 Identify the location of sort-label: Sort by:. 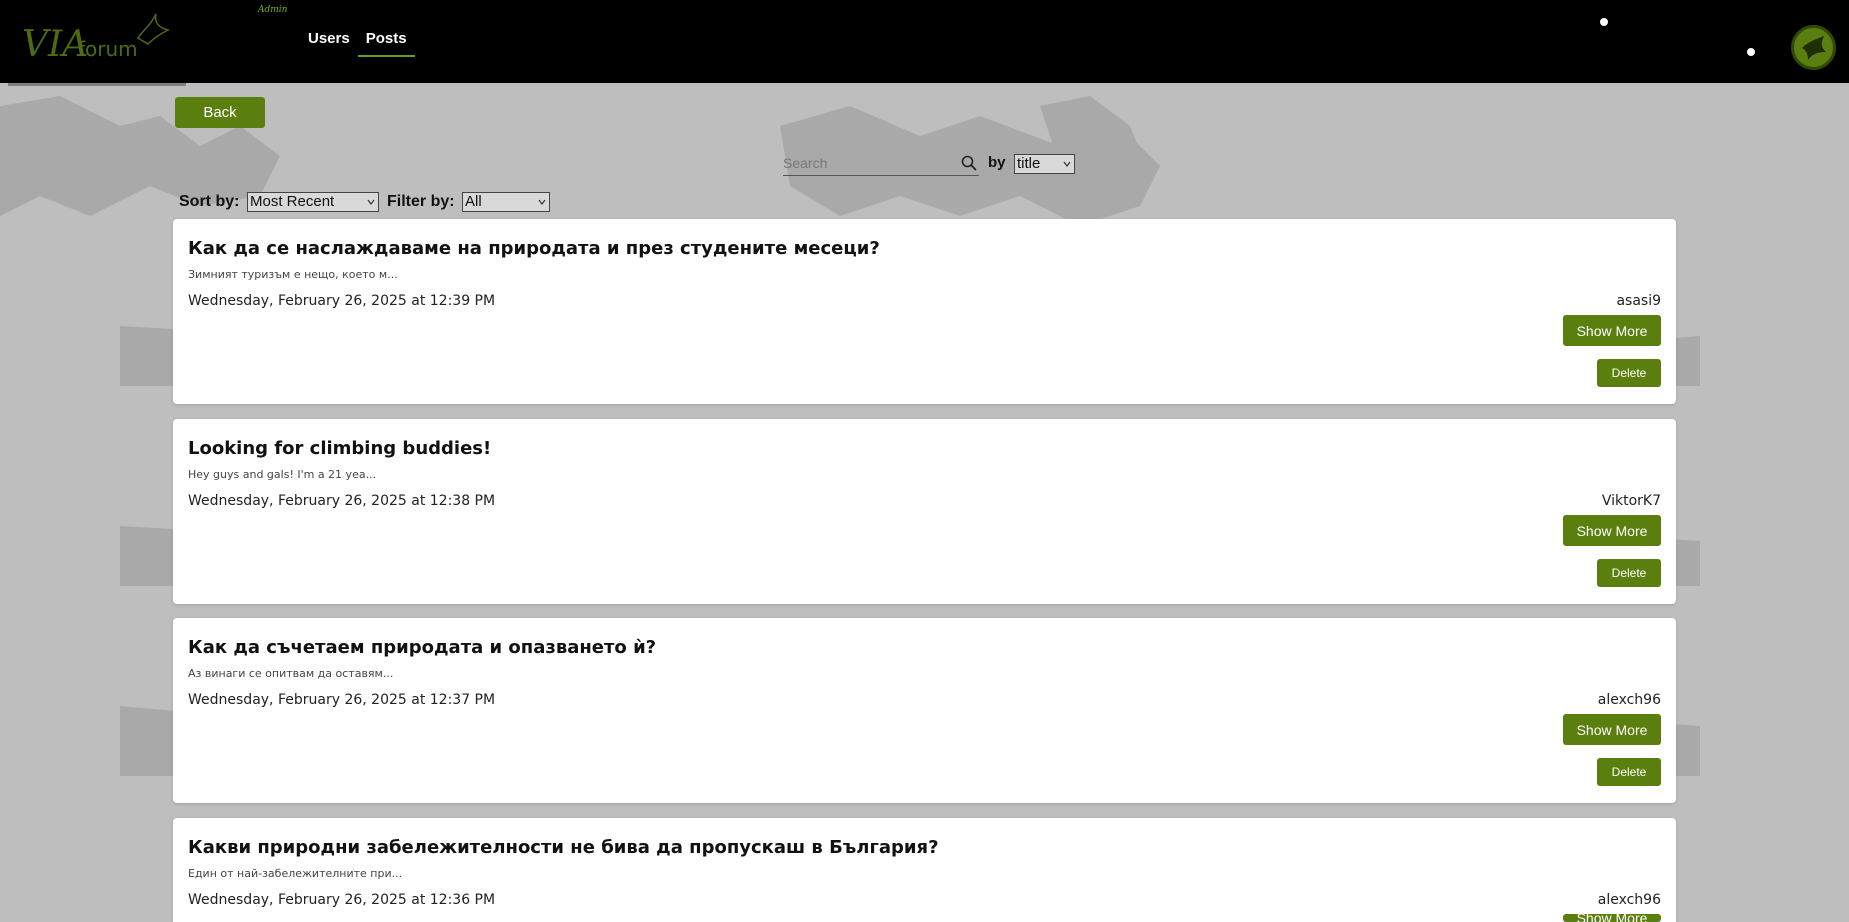
(209, 201).